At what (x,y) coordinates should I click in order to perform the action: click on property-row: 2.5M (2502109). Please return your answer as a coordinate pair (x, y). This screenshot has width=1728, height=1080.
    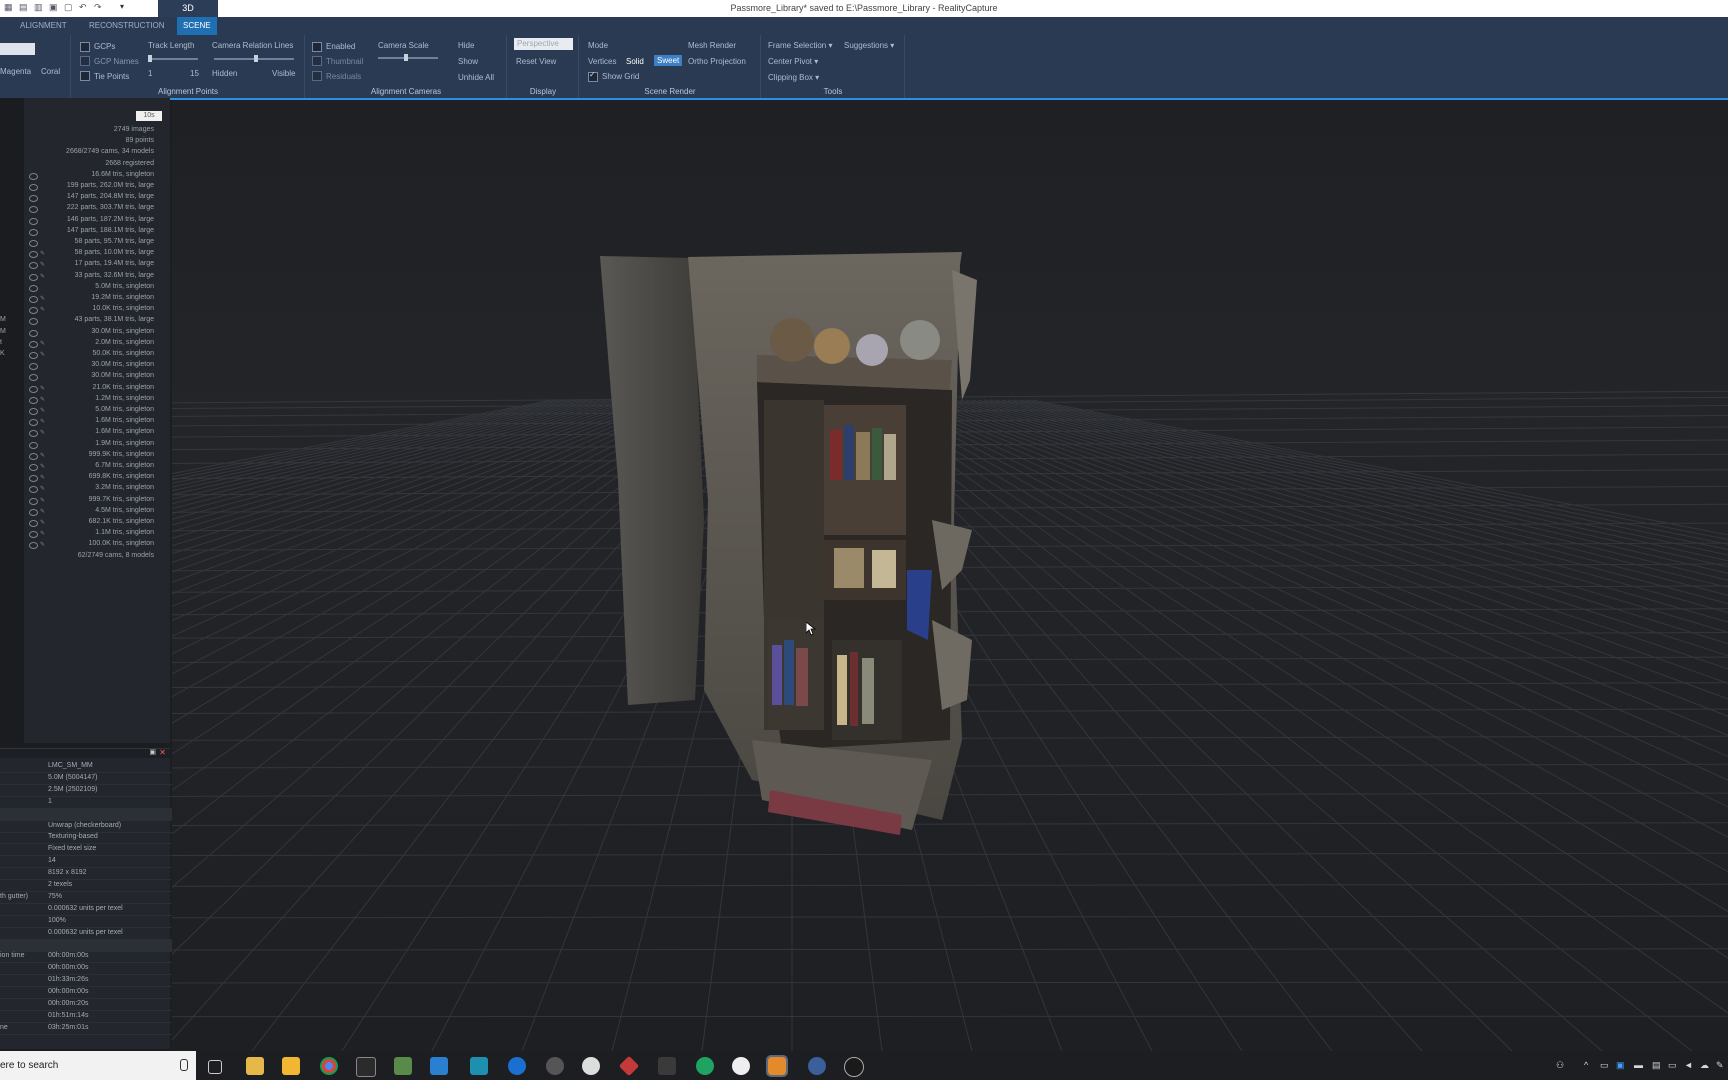
    Looking at the image, I should click on (89, 791).